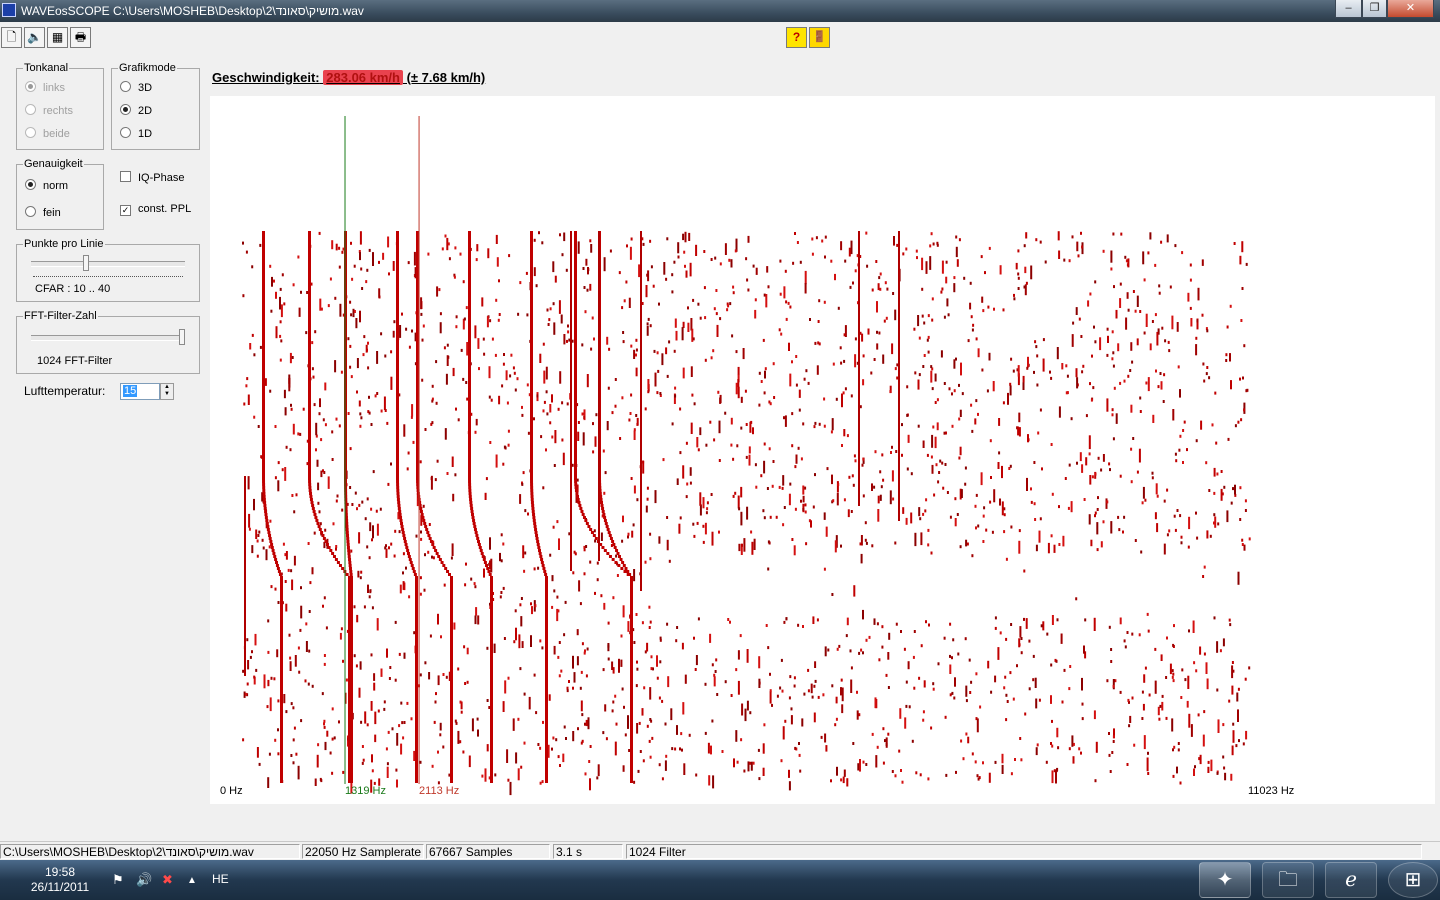 This screenshot has height=900, width=1440. What do you see at coordinates (147, 68) in the screenshot?
I see `grafikmode-legend: Grafikmode` at bounding box center [147, 68].